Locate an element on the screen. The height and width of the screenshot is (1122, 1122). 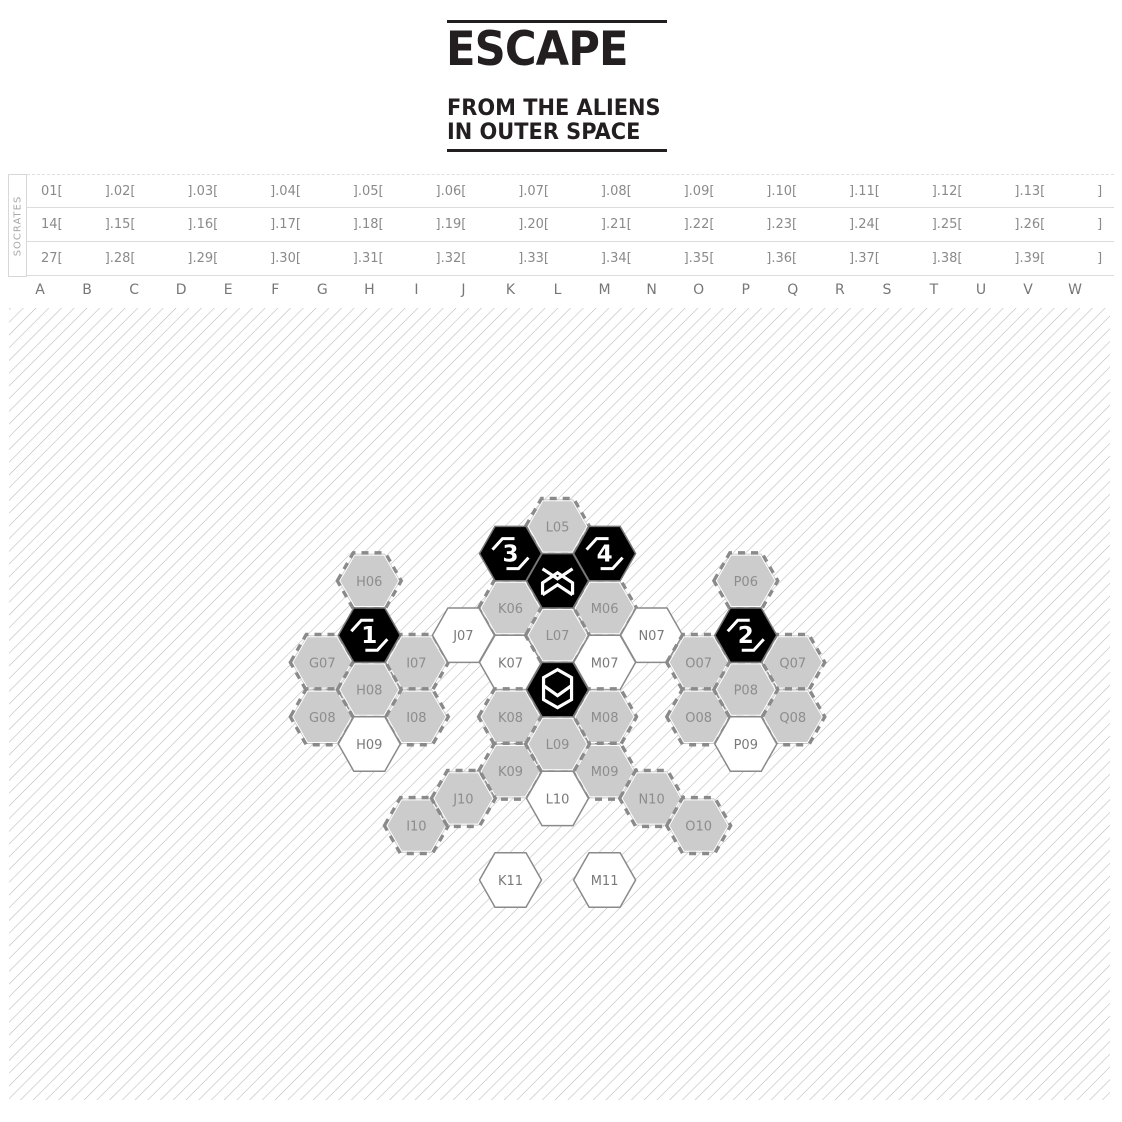
sector-label: H06 is located at coordinates (369, 582).